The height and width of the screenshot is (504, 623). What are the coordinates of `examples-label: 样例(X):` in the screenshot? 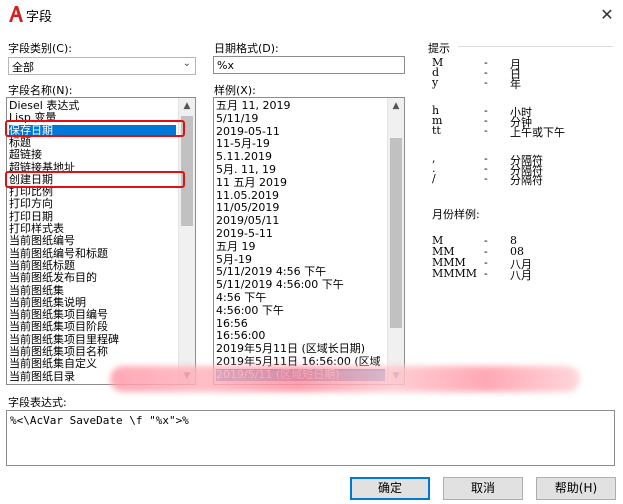 It's located at (235, 90).